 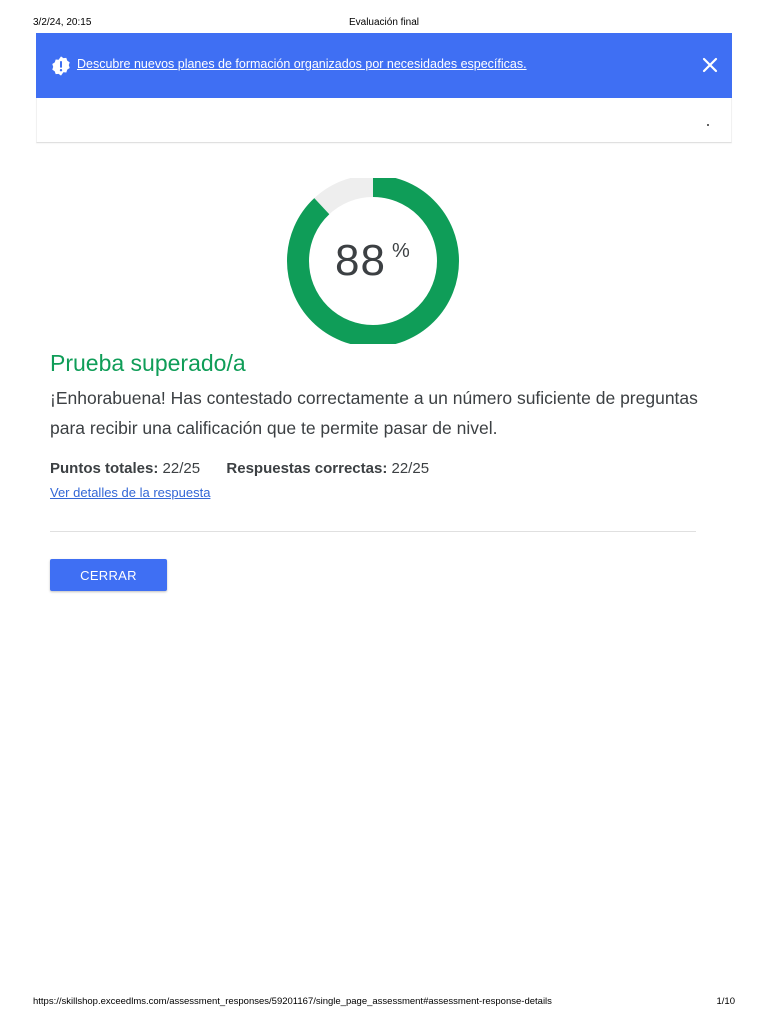 I want to click on view-details-link: Ver detalles de la respuesta, so click(x=130, y=492).